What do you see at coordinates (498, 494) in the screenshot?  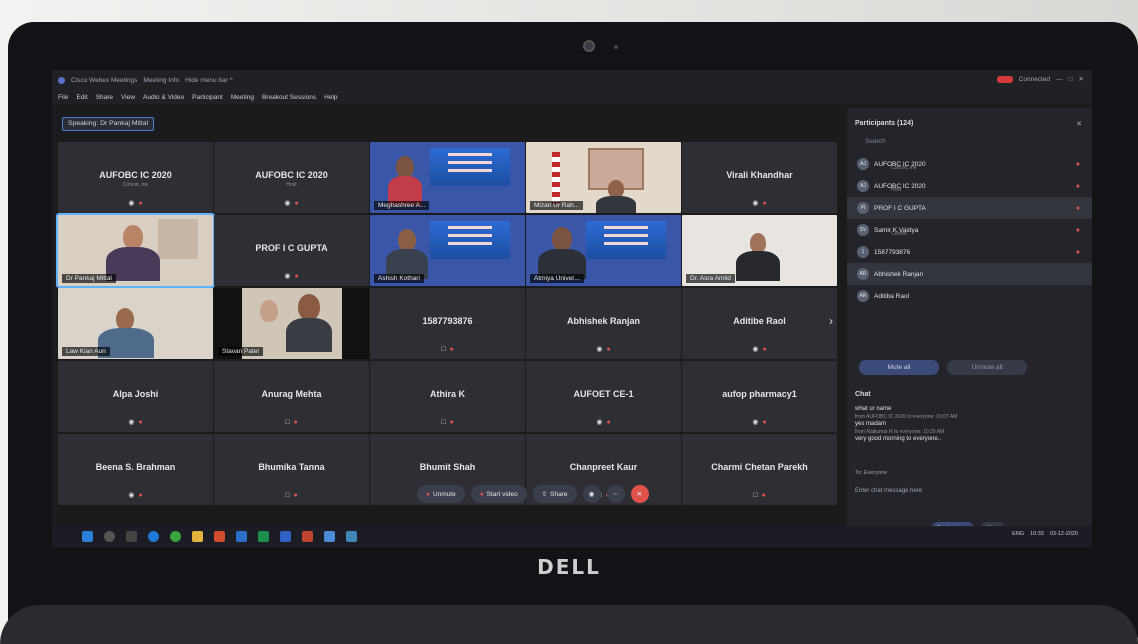 I see `start-video-button: ● Start video` at bounding box center [498, 494].